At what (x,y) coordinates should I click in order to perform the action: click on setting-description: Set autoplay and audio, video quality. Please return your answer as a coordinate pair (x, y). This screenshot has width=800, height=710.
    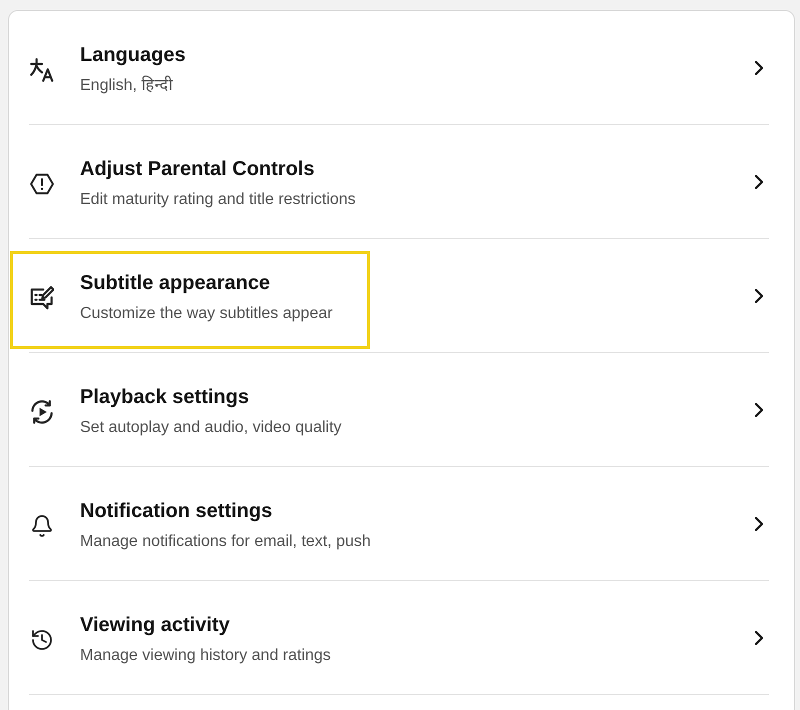
    Looking at the image, I should click on (211, 428).